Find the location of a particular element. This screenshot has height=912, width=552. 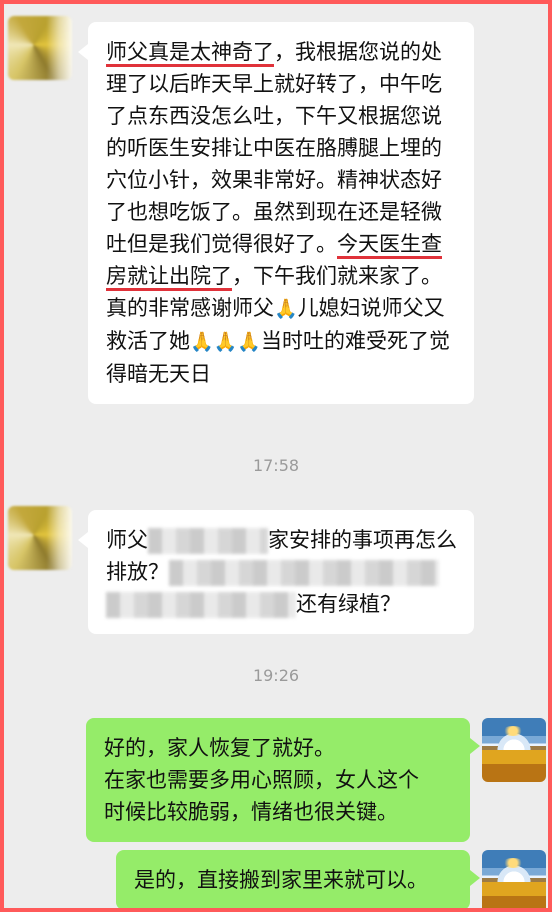

outgoing-message-2: 是的，直接搬到家里来就可以。 is located at coordinates (298, 879).